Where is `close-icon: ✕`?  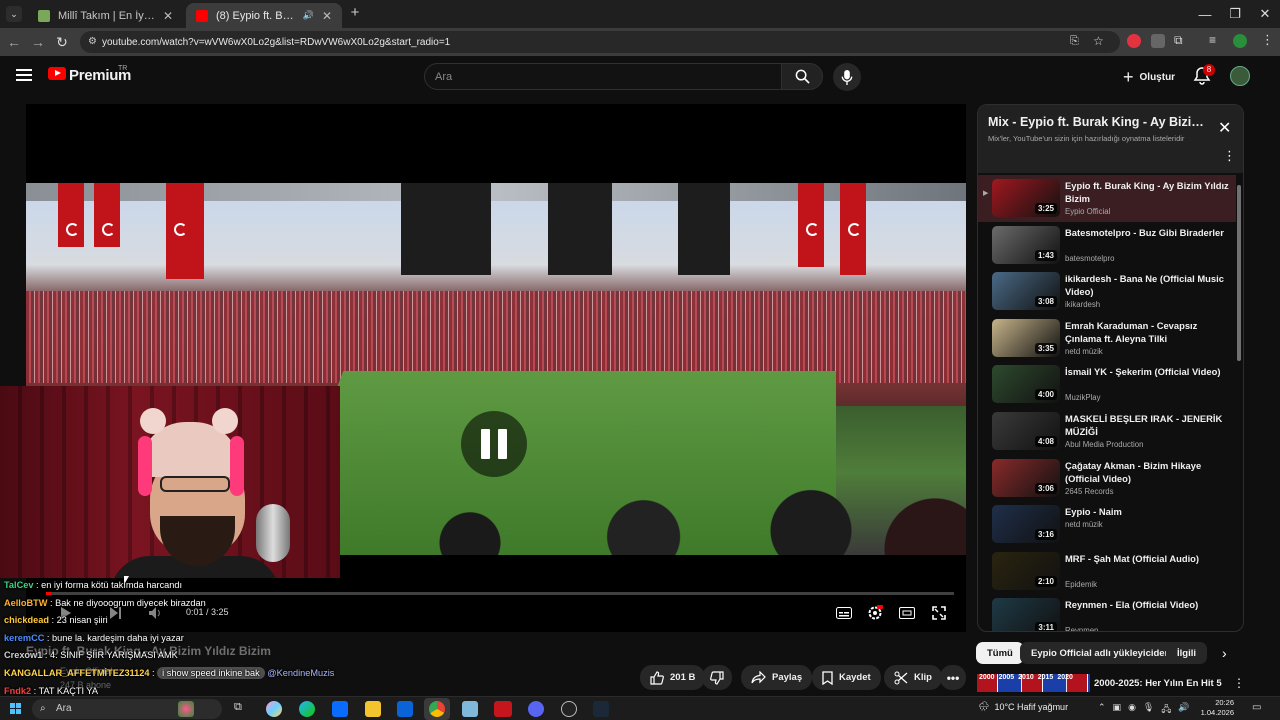 close-icon: ✕ is located at coordinates (1224, 128).